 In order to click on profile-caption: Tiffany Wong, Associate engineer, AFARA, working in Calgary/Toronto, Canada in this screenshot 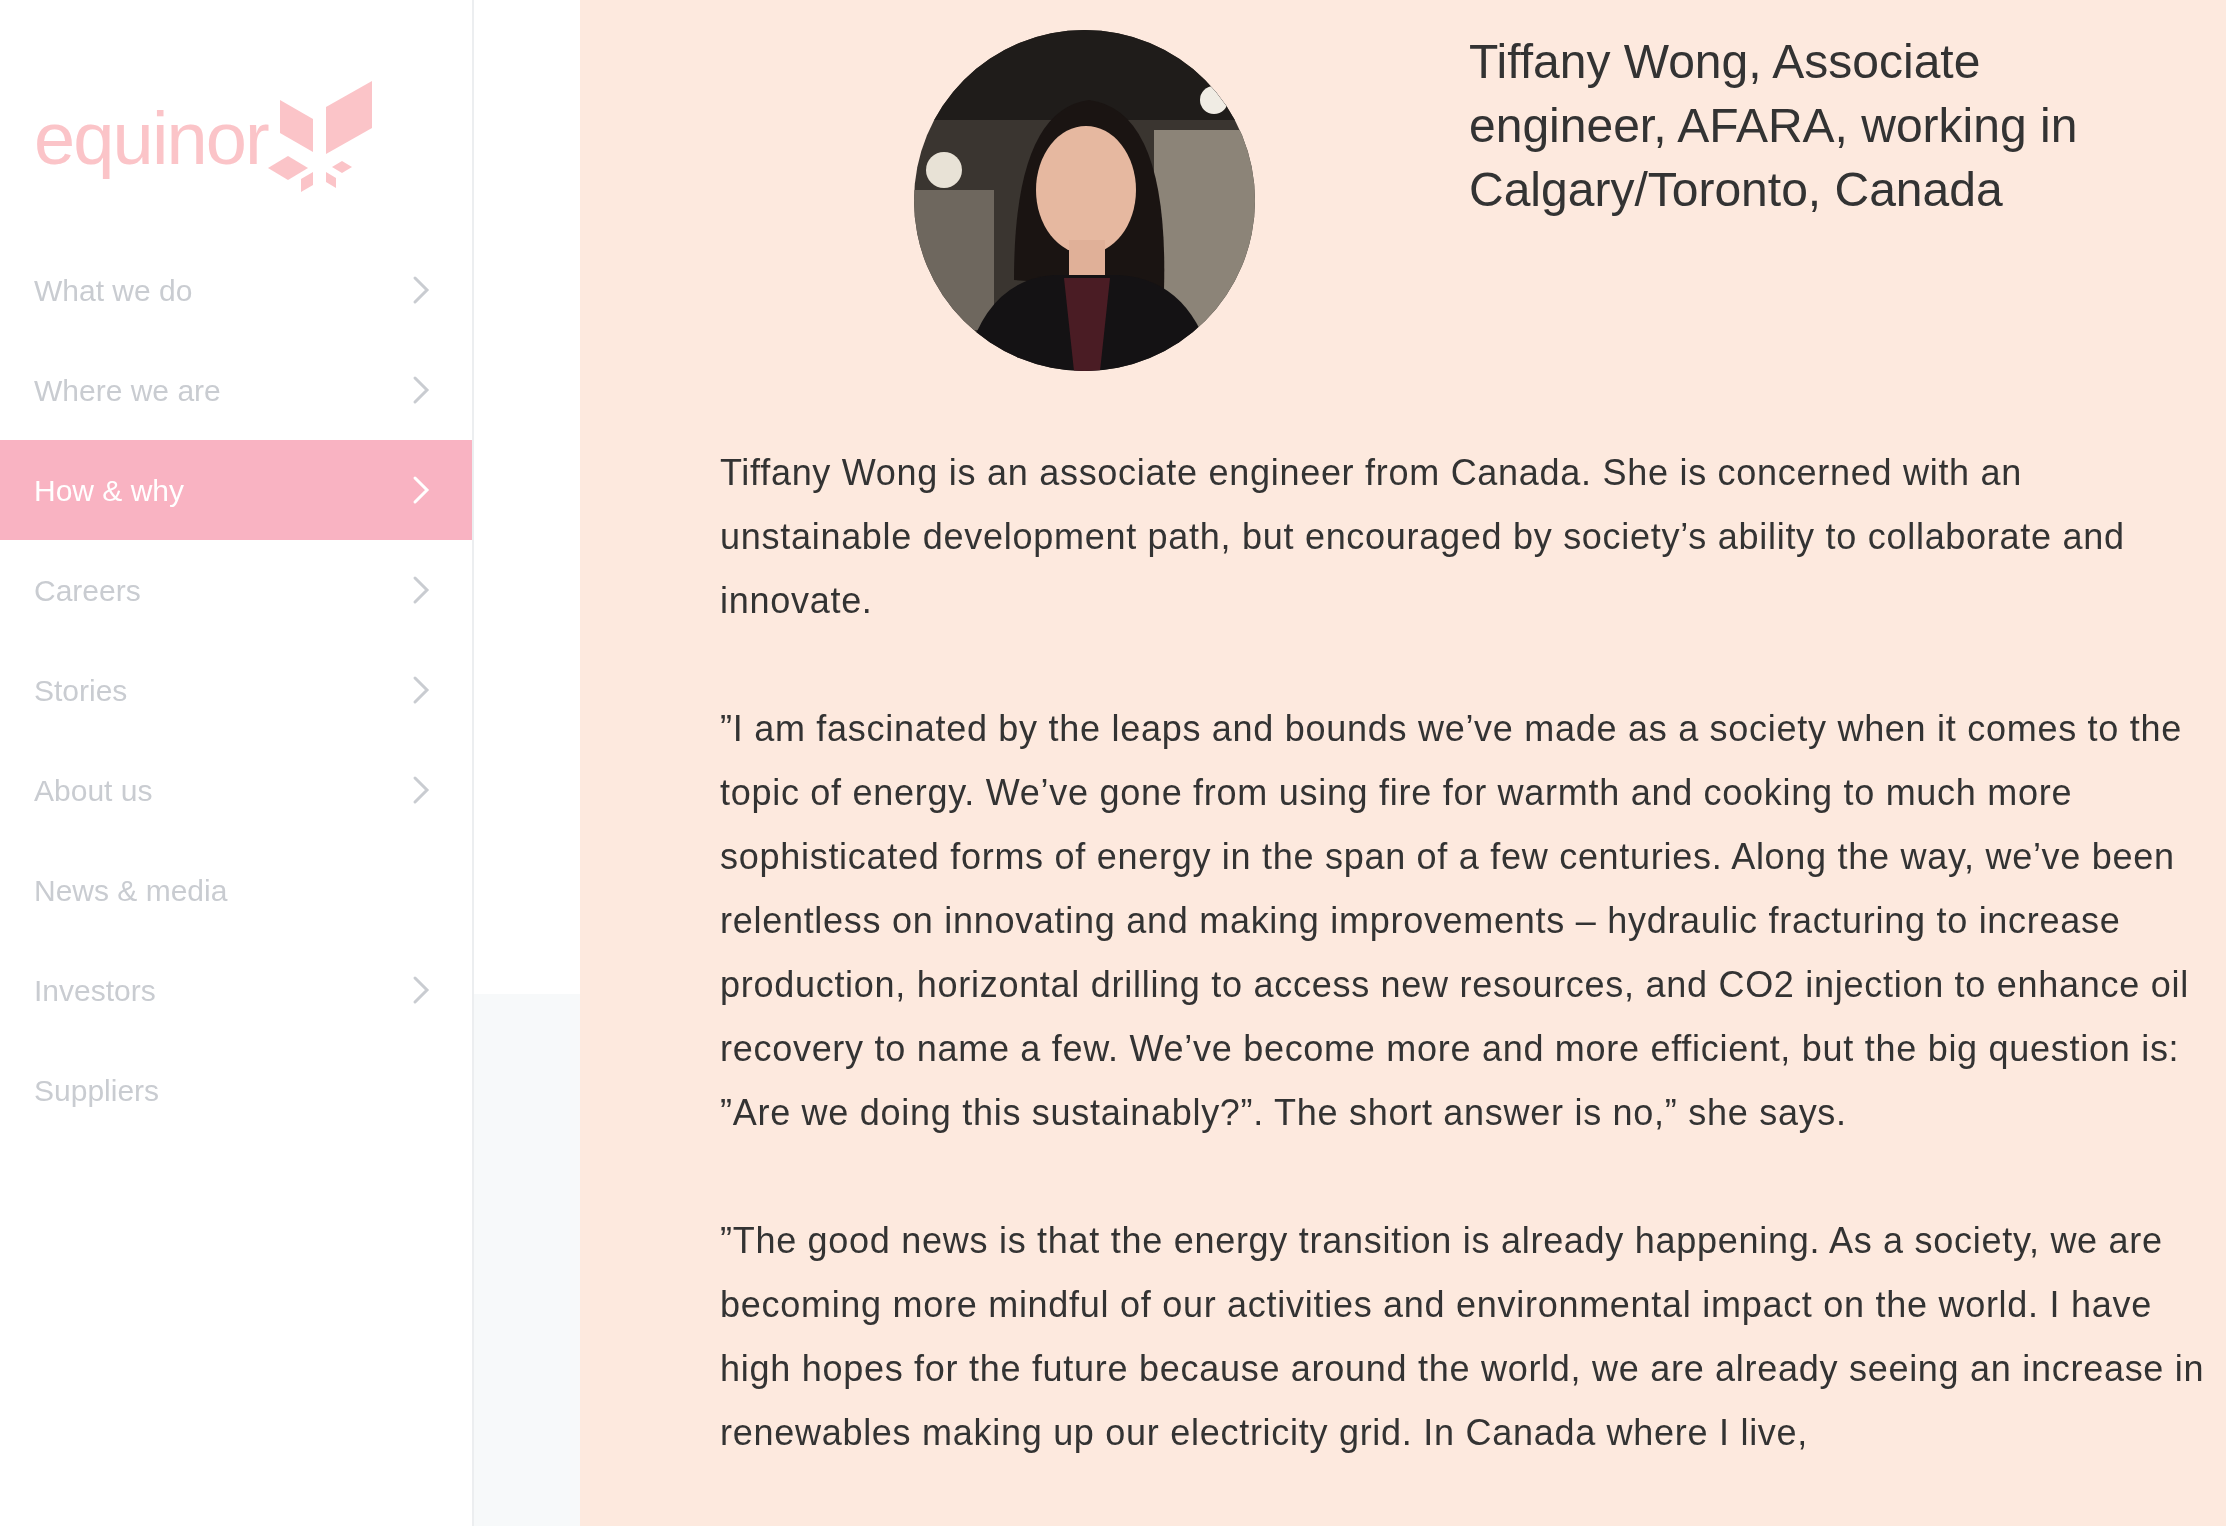, I will do `click(1774, 126)`.